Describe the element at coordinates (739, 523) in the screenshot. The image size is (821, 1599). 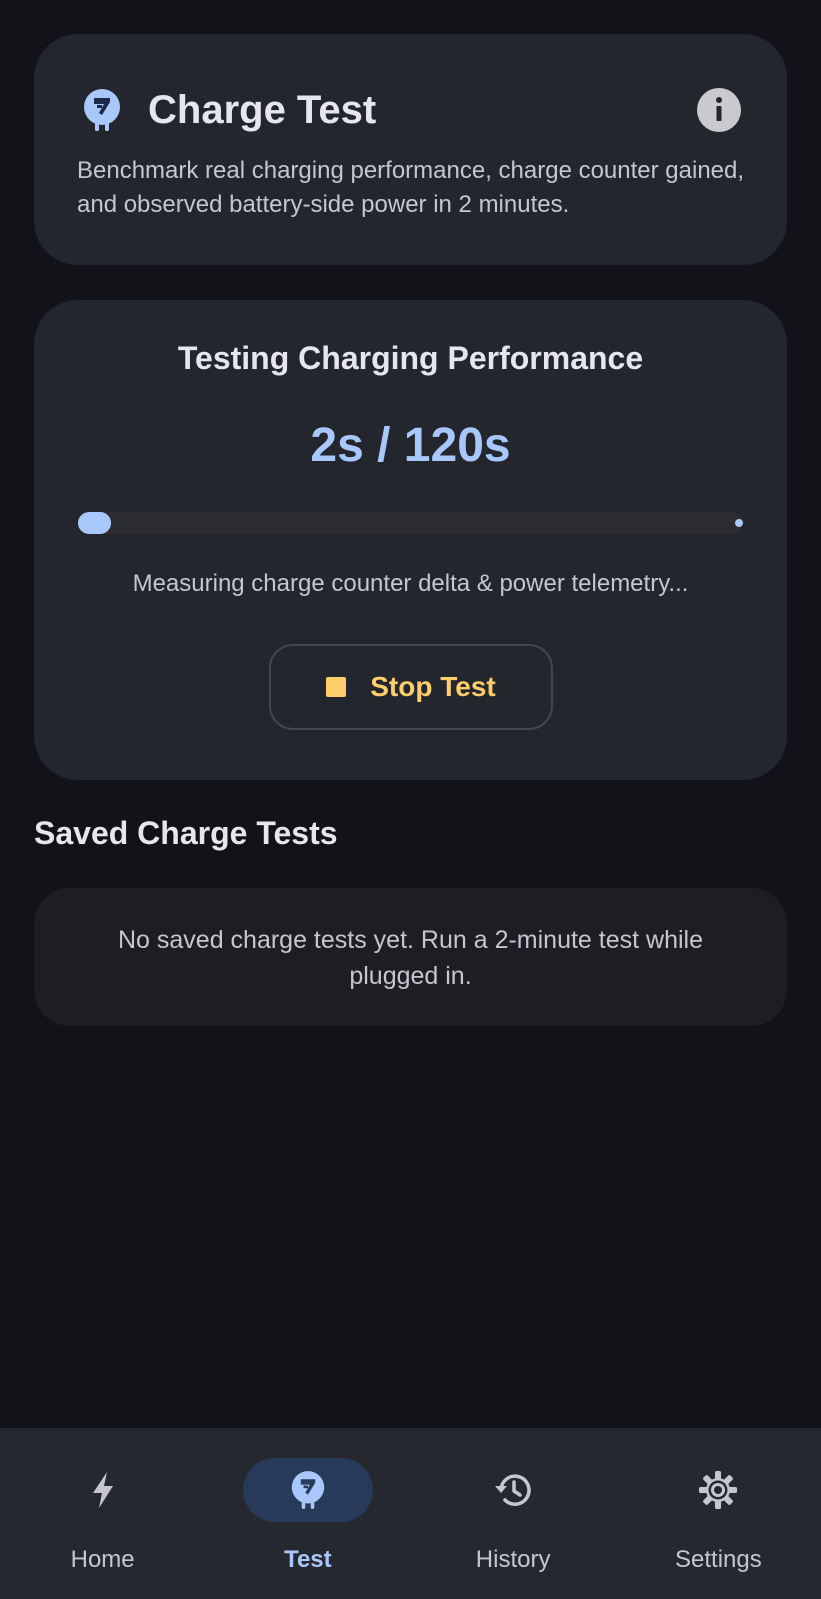
I see `progress-end-dot` at that location.